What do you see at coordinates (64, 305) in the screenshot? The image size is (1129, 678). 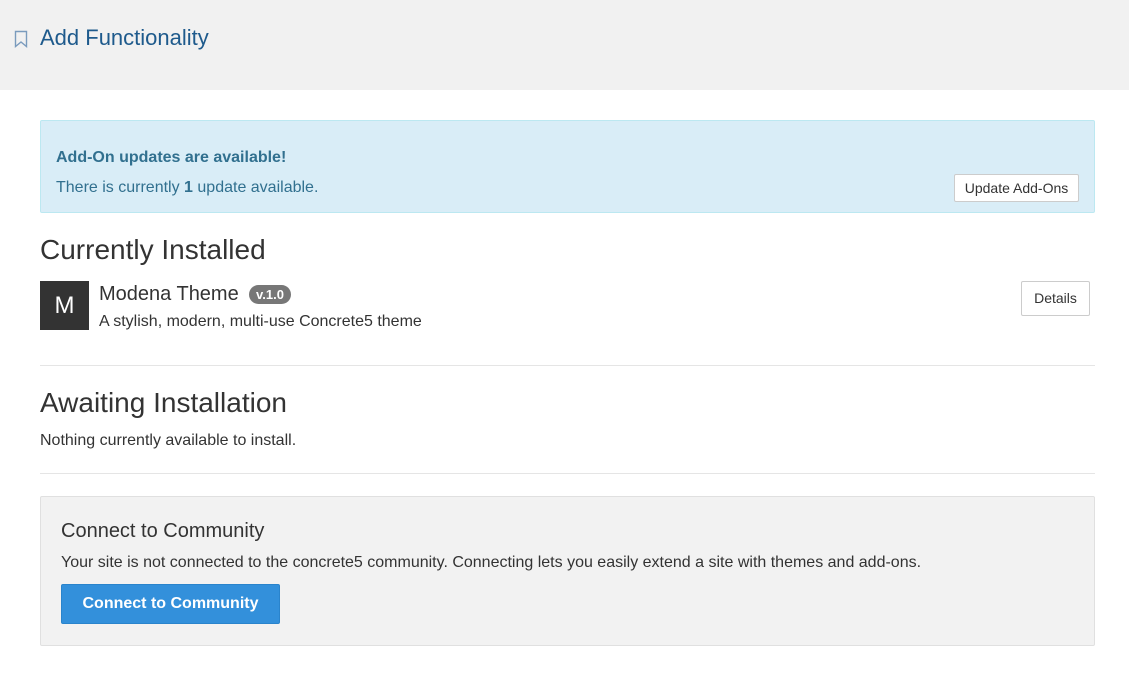 I see `package-icon: M` at bounding box center [64, 305].